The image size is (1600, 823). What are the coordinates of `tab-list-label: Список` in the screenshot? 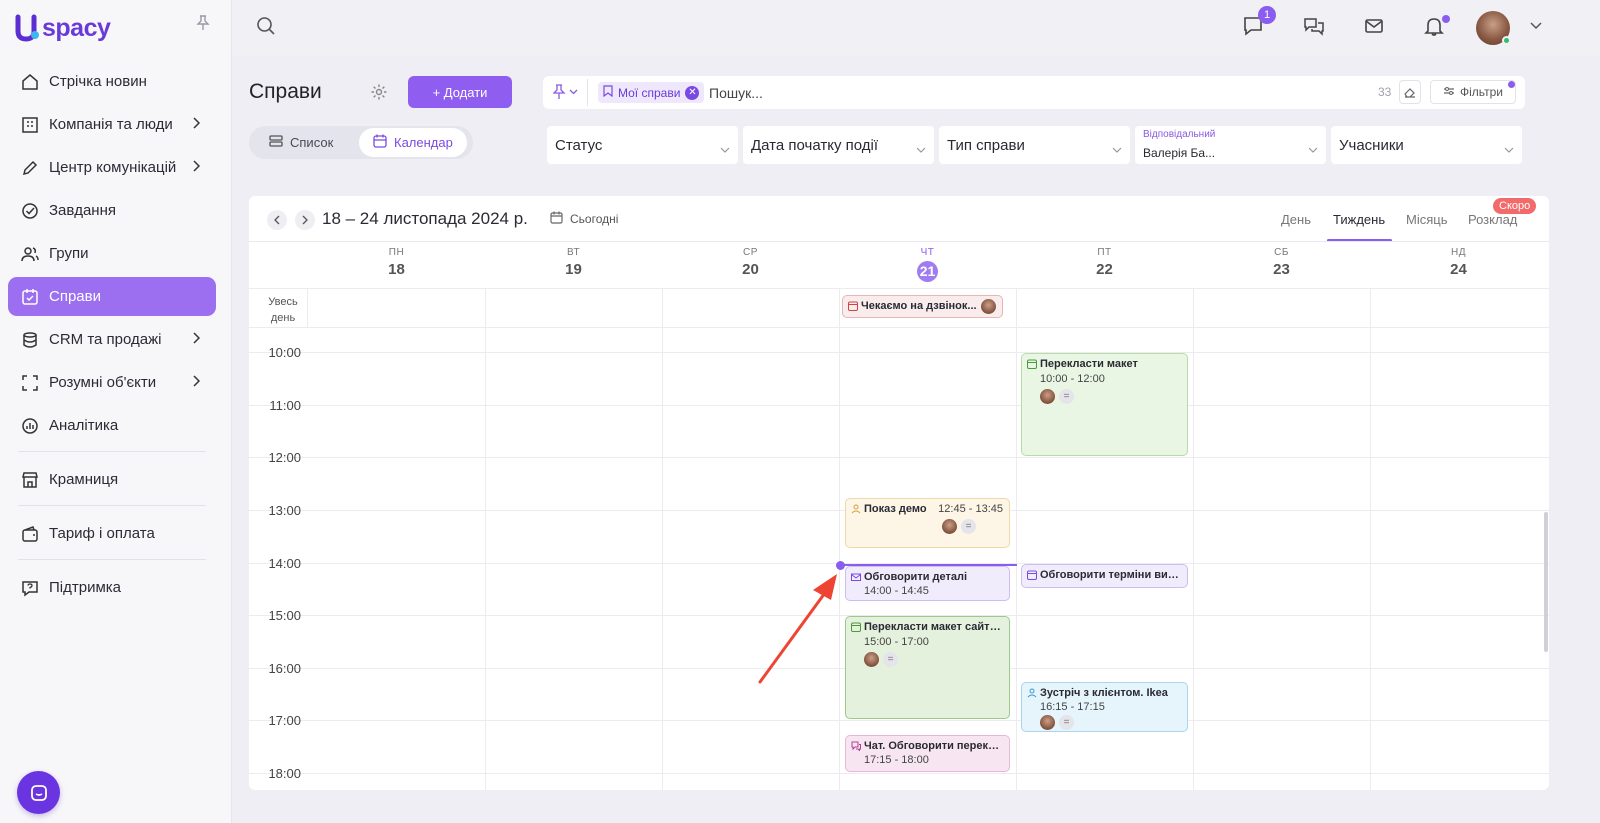 It's located at (312, 142).